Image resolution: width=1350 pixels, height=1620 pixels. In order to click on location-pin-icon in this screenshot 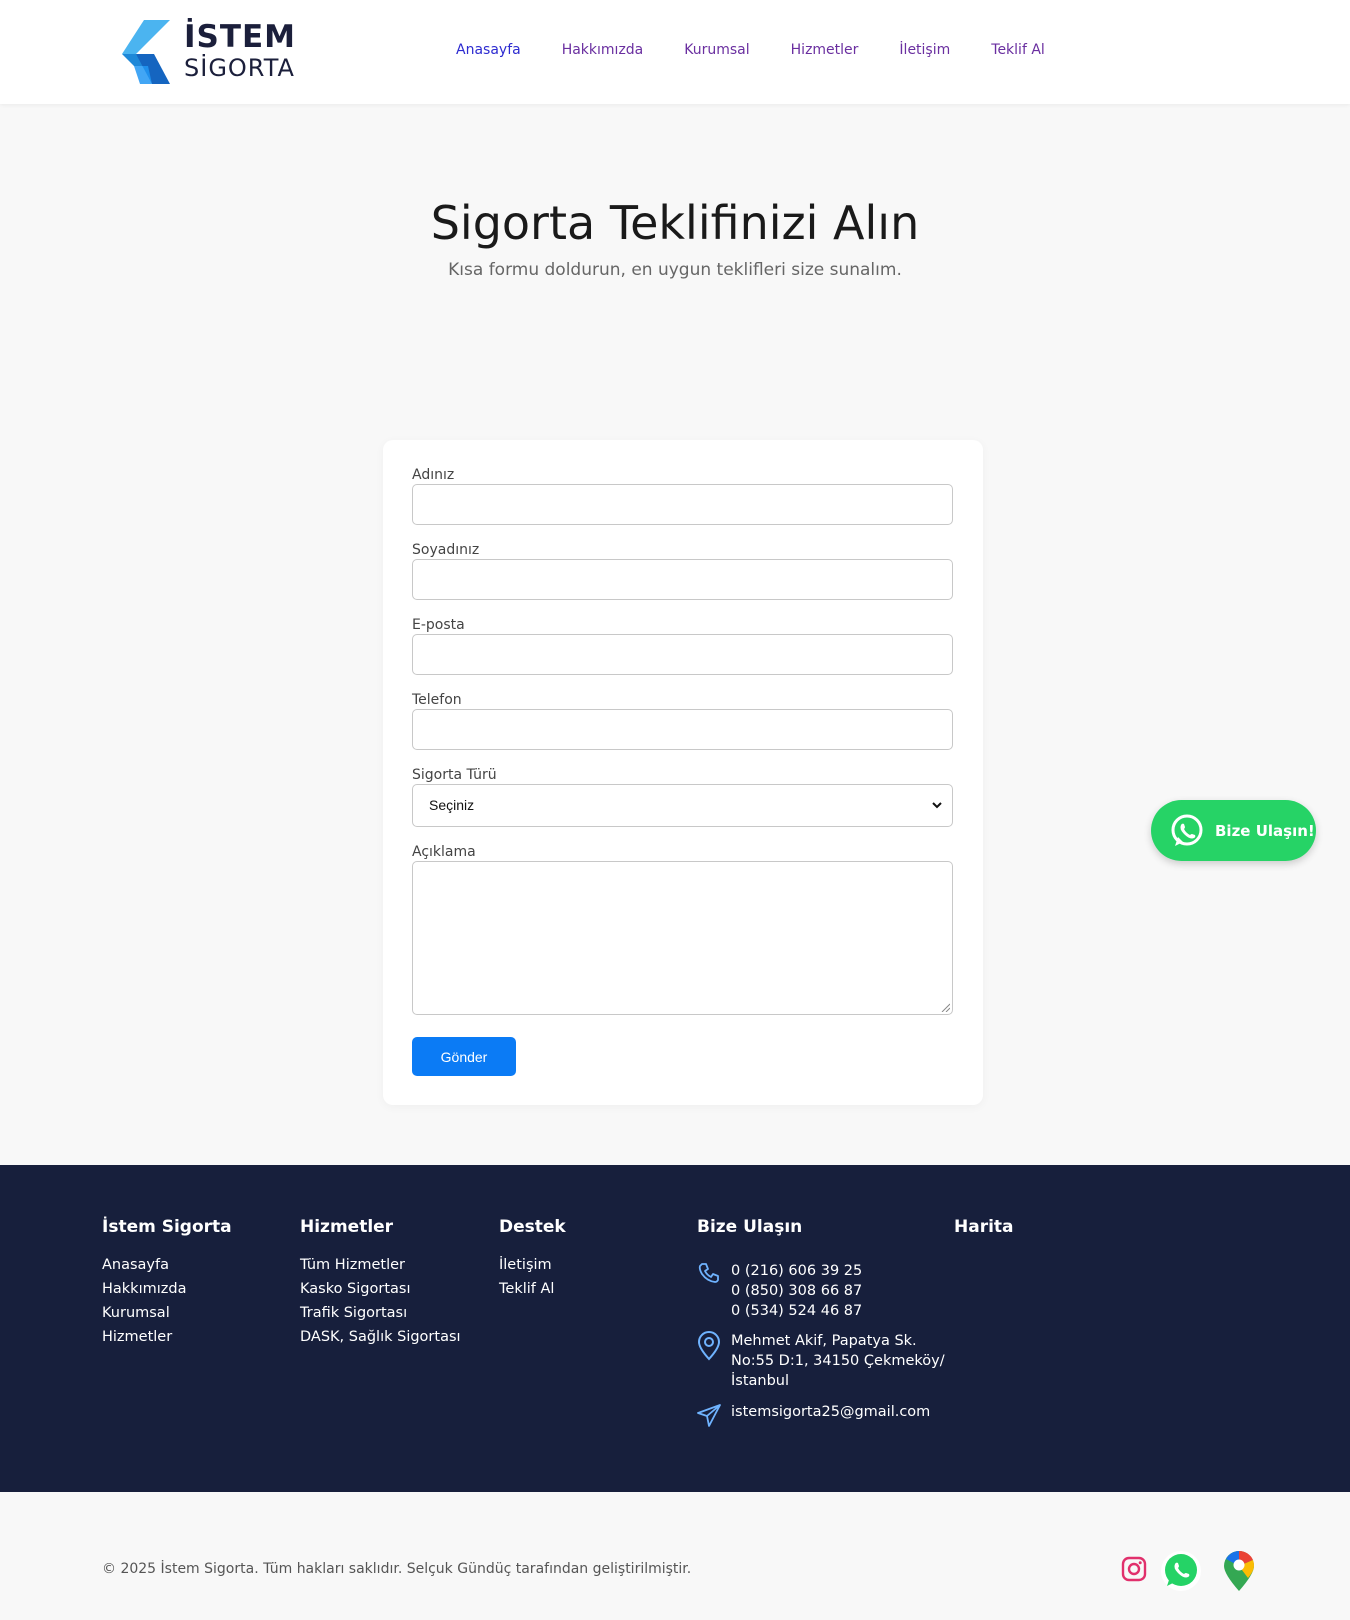, I will do `click(709, 1346)`.